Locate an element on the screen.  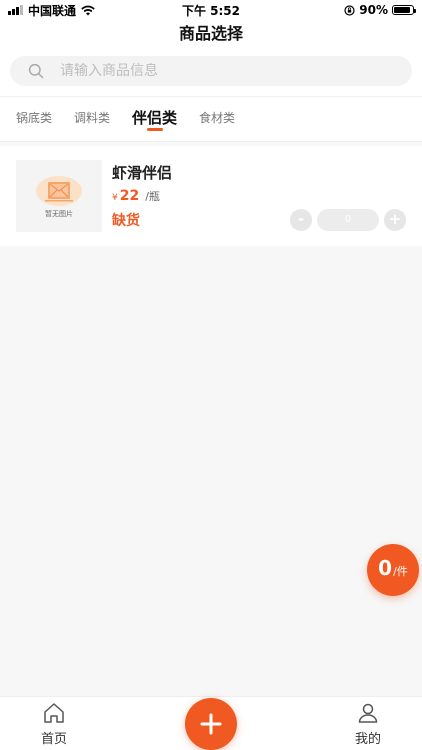
increase-quantity-button: + is located at coordinates (395, 220).